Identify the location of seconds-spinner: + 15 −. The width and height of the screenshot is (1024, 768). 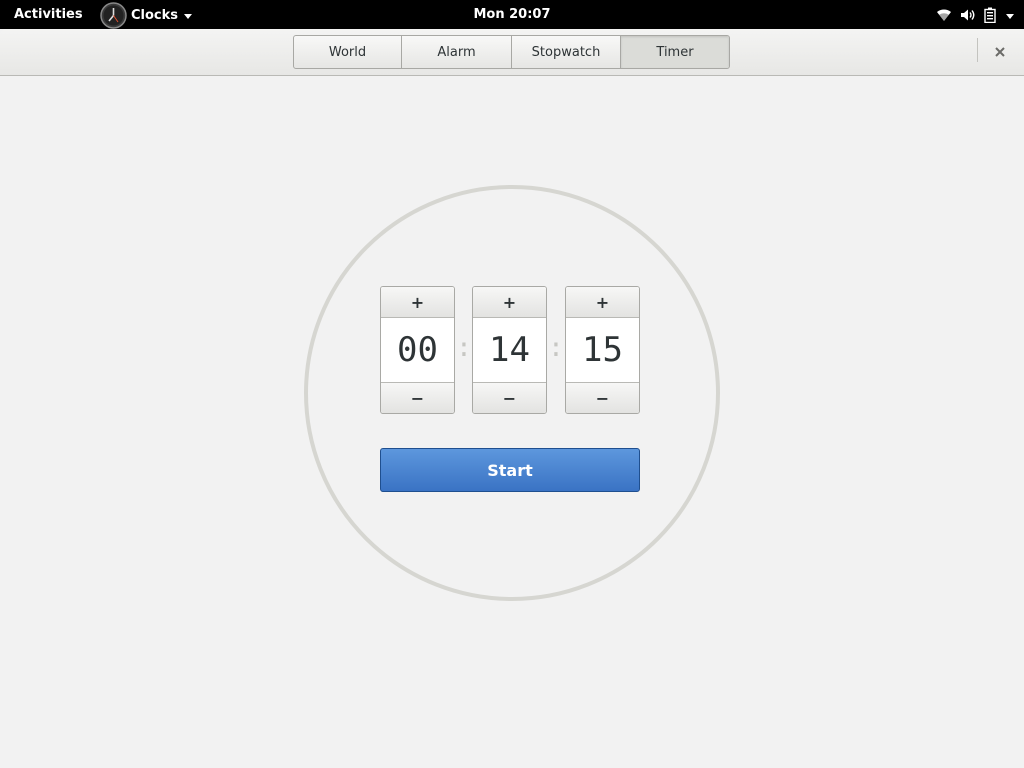
(602, 350).